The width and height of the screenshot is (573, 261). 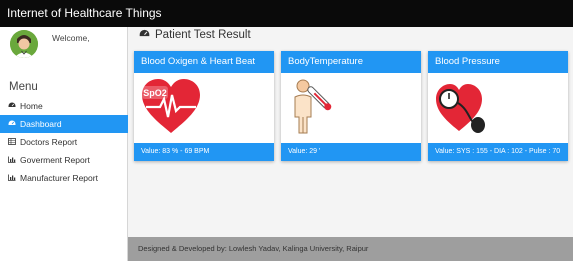 I want to click on user-avatar-icon, so click(x=24, y=44).